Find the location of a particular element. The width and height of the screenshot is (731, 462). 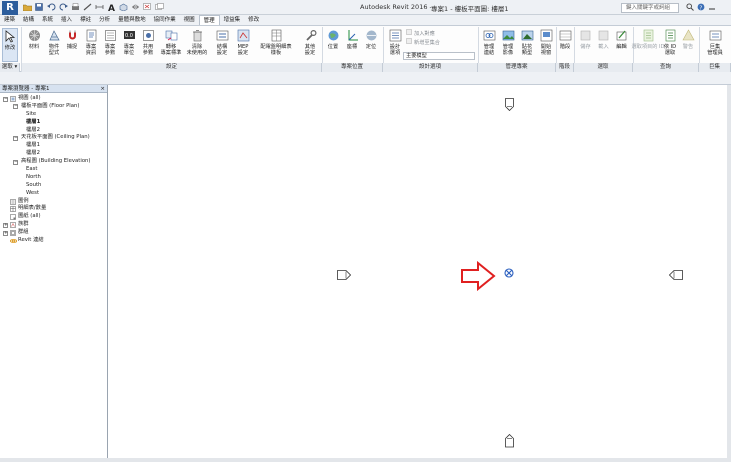

design-option-select: 主要模型 is located at coordinates (439, 56).